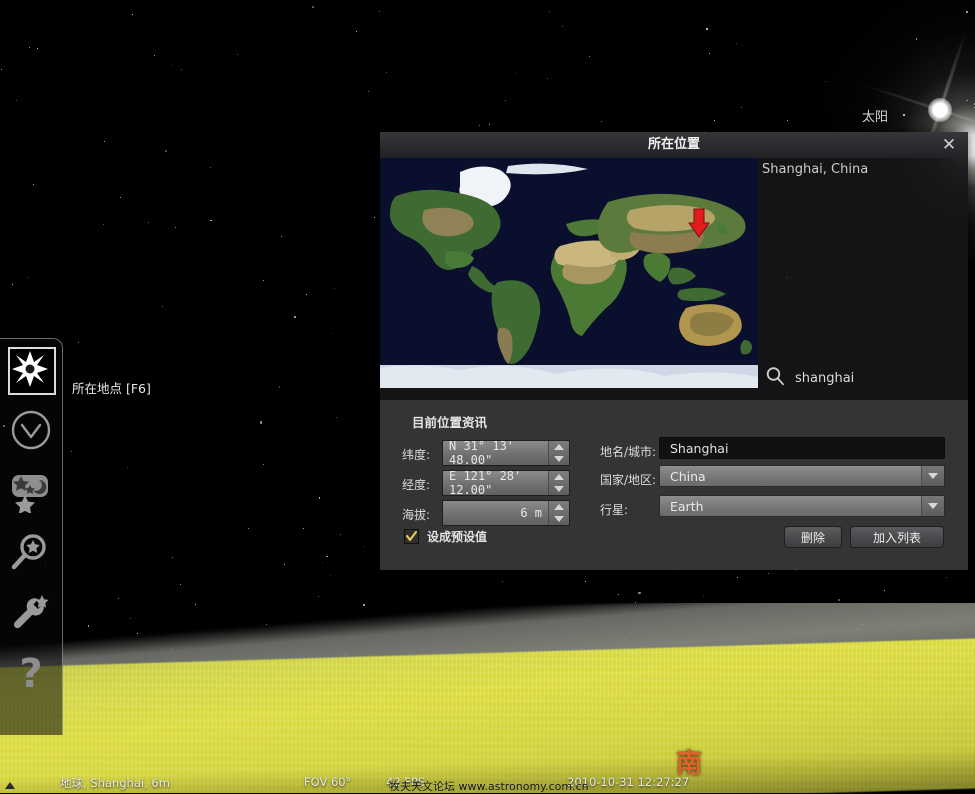 This screenshot has width=975, height=794. I want to click on status-location: 地球, Shanghai, 6m, so click(115, 783).